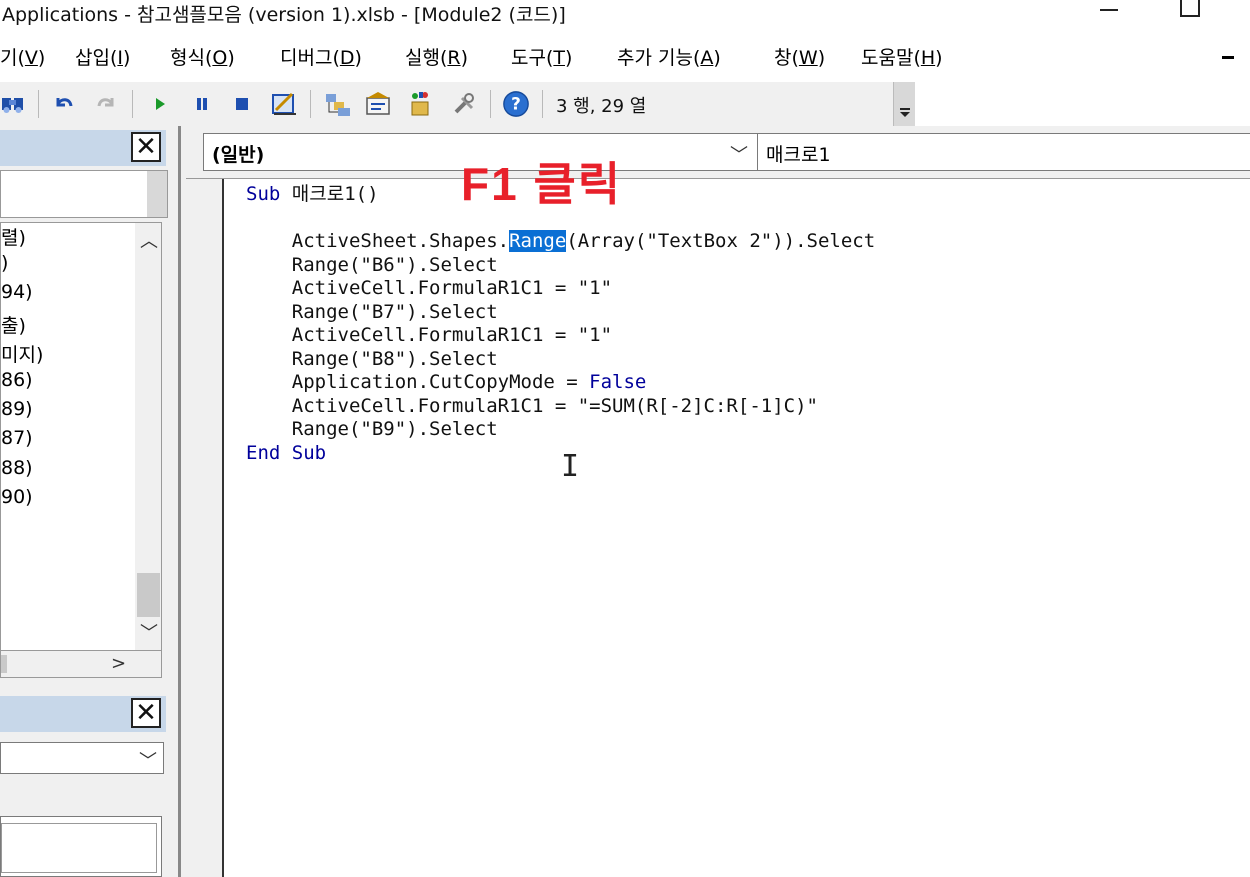  What do you see at coordinates (570, 466) in the screenshot?
I see `text-cursor-icon: I` at bounding box center [570, 466].